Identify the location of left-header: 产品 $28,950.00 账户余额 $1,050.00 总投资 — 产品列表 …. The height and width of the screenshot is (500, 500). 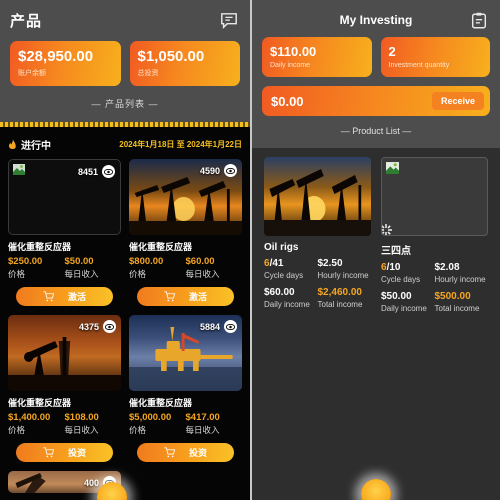
(125, 61).